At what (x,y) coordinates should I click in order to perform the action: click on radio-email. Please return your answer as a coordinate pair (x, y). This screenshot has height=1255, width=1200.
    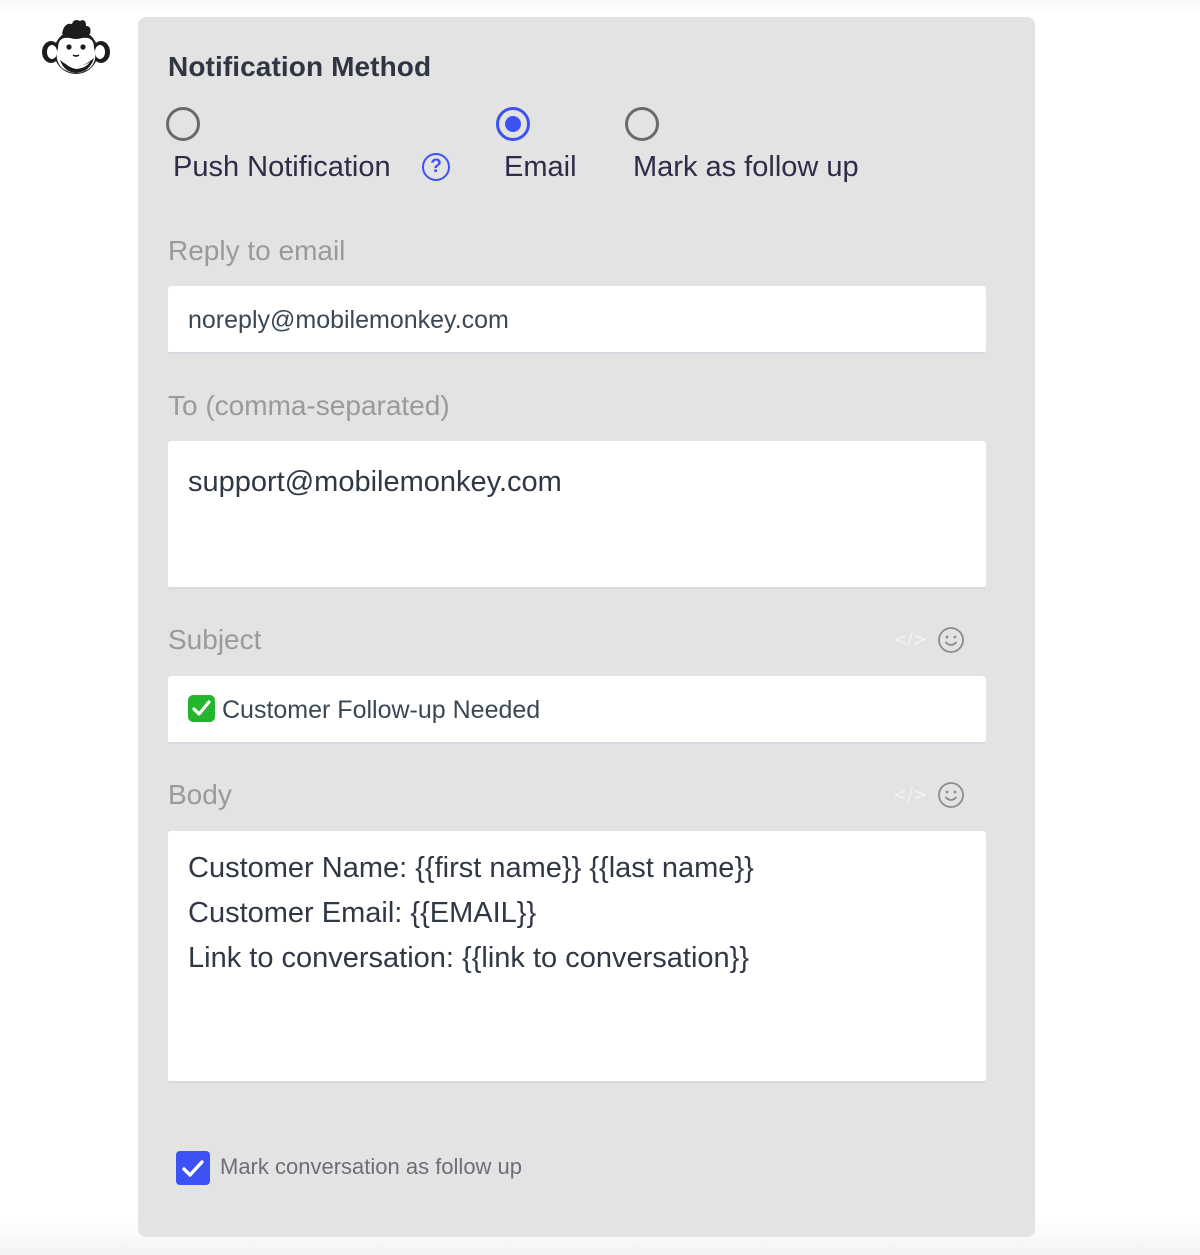
    Looking at the image, I should click on (513, 124).